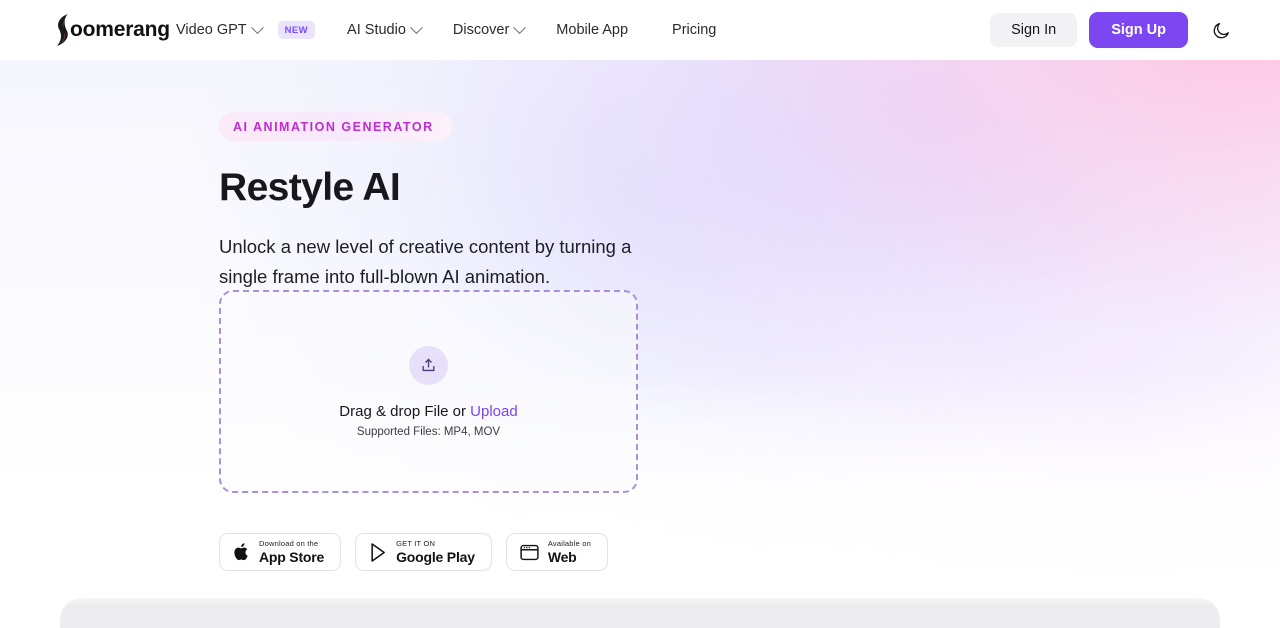 This screenshot has width=1280, height=628. What do you see at coordinates (1138, 30) in the screenshot?
I see `sign-up-button: Sign Up` at bounding box center [1138, 30].